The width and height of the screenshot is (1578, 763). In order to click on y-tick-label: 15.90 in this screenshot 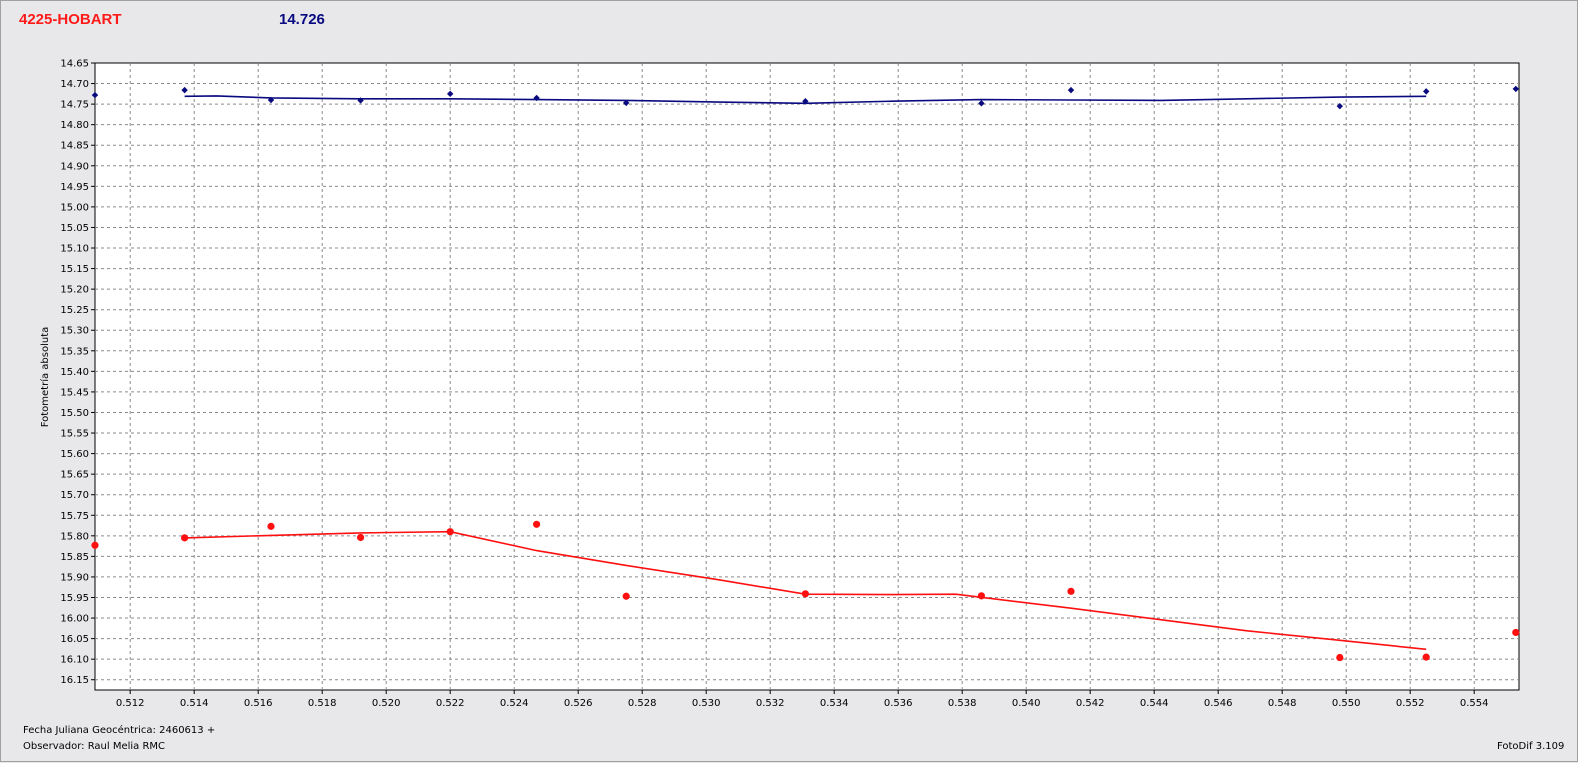, I will do `click(74, 577)`.